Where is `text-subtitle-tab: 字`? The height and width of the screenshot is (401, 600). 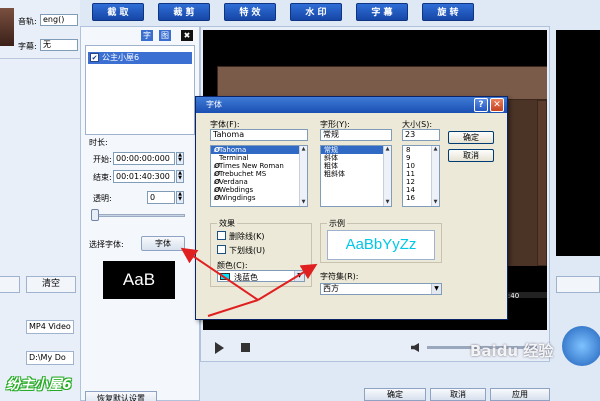 text-subtitle-tab: 字 is located at coordinates (147, 35).